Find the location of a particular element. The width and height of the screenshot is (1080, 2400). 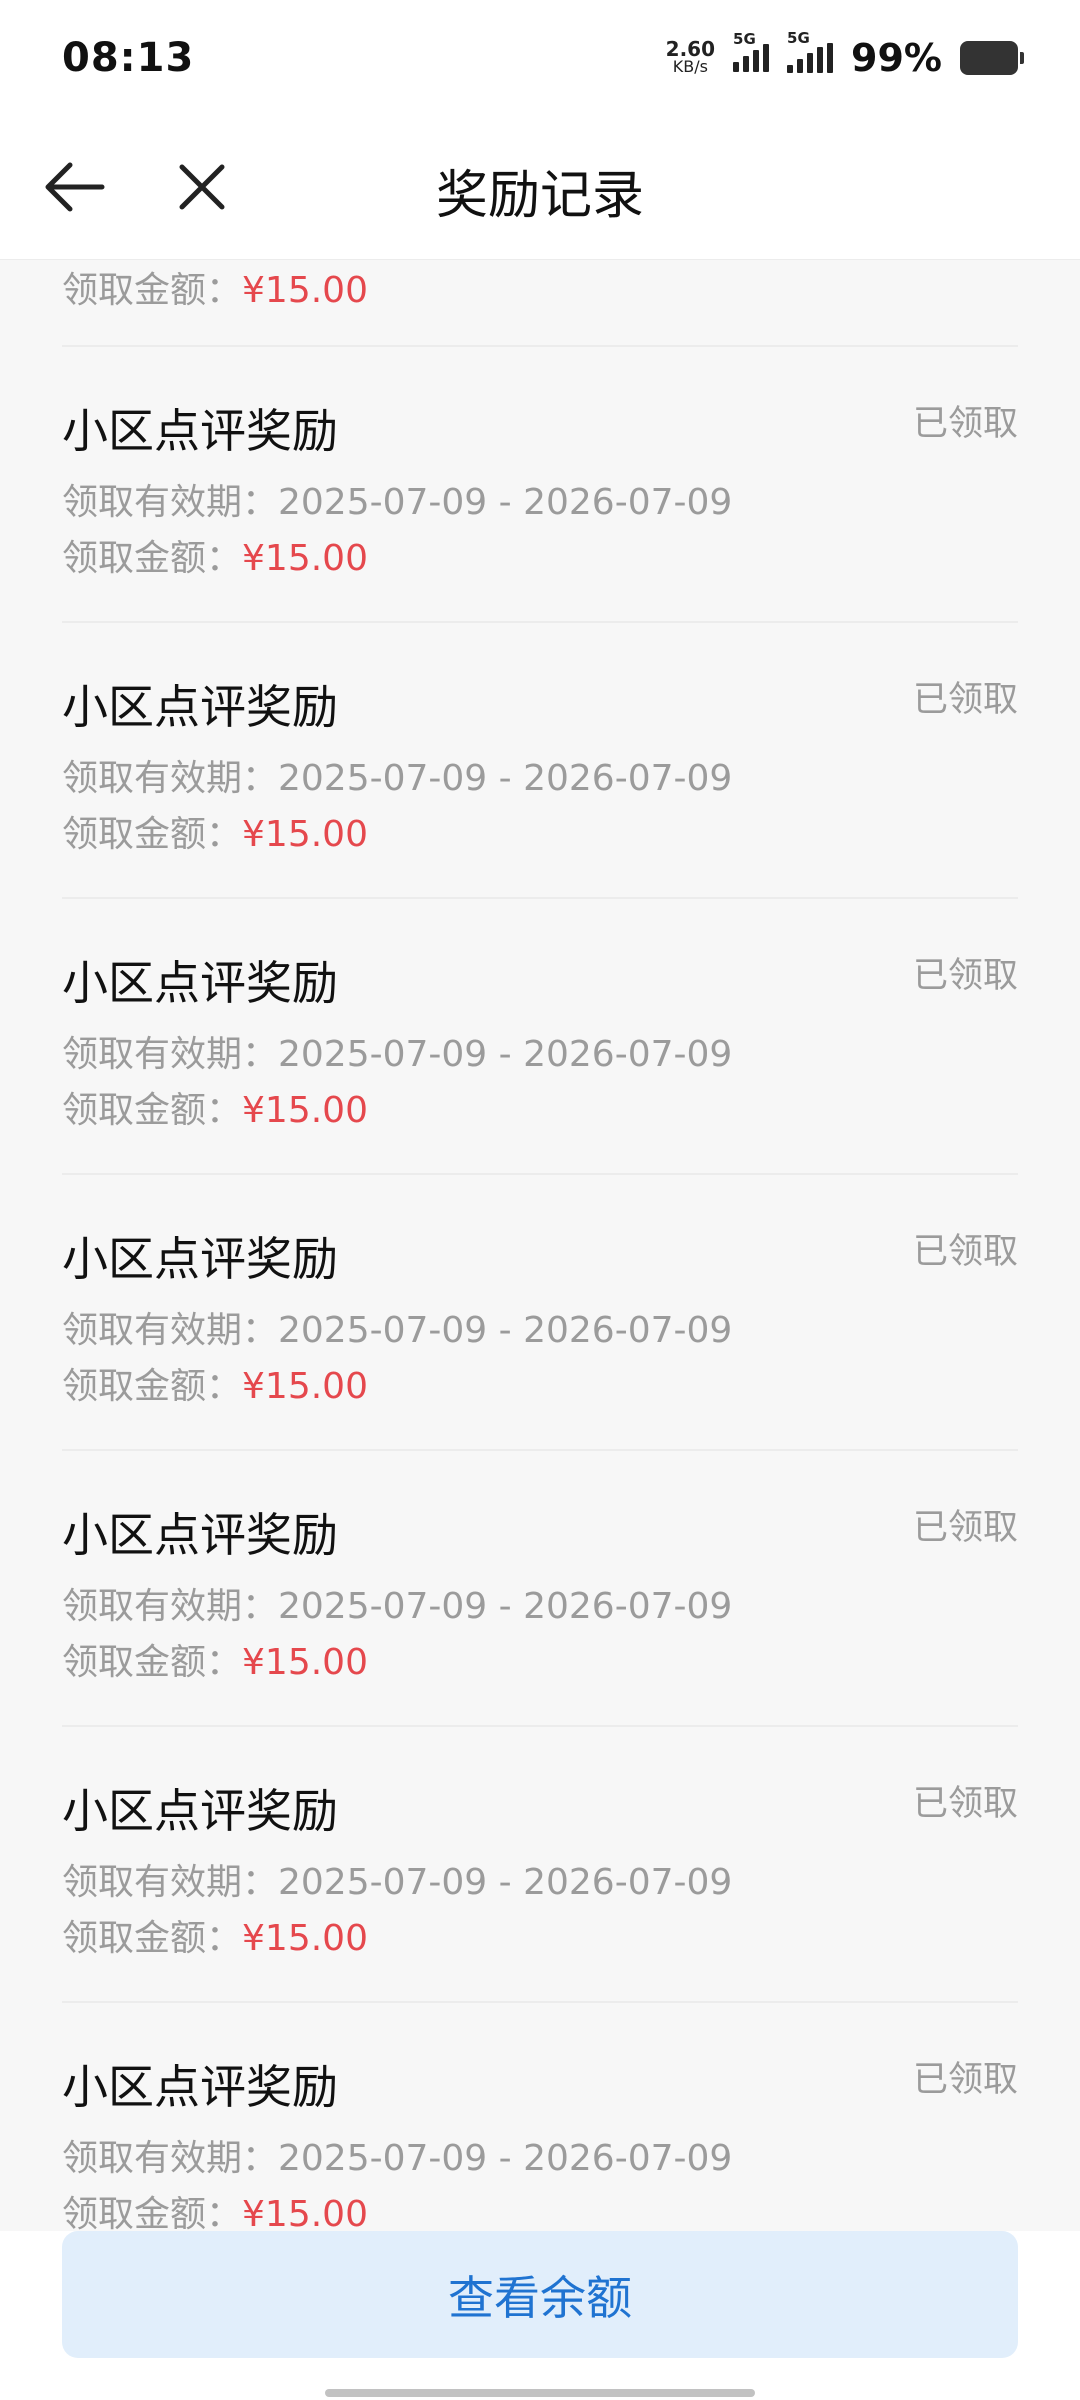

status-icons: 2.60 KB/s 5G 5G 99% is located at coordinates (844, 54).